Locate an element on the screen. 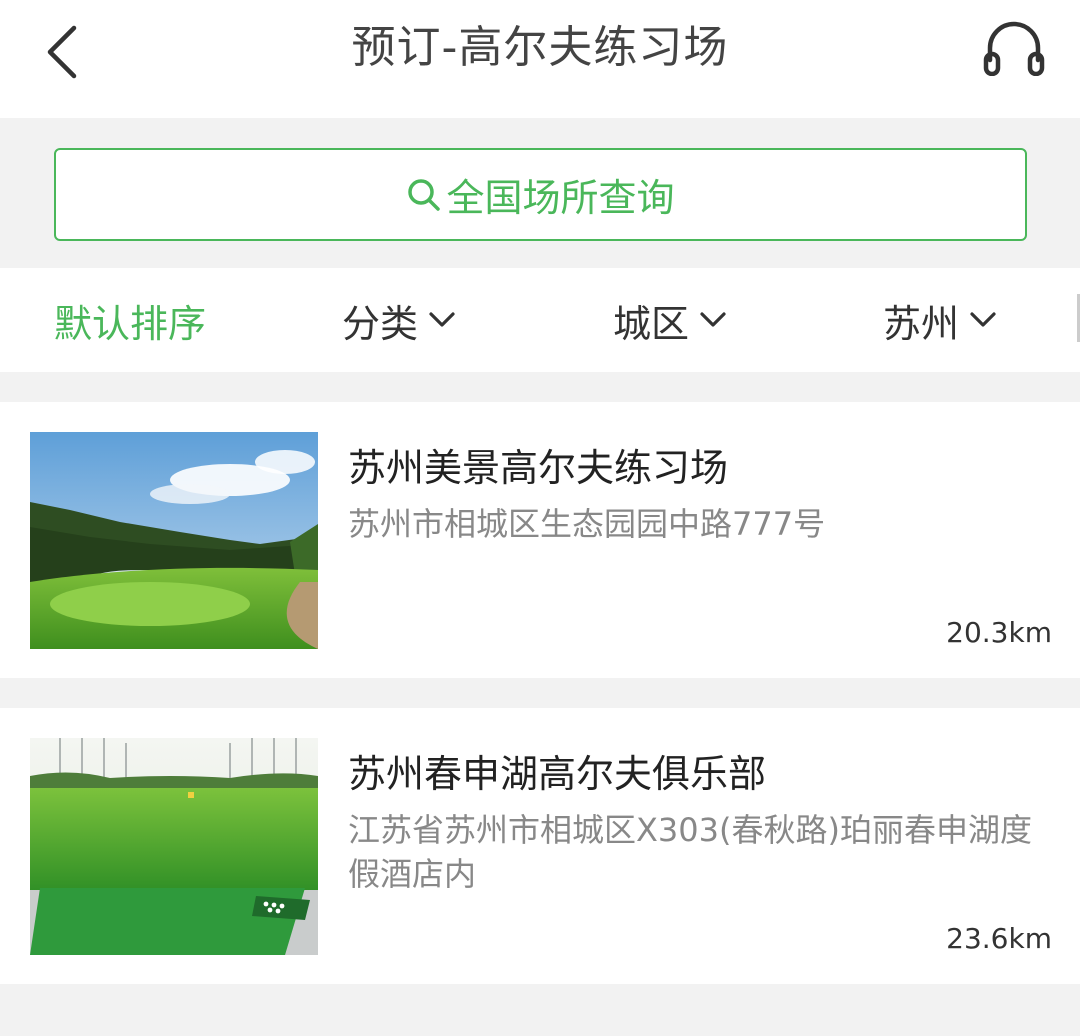  sort-default-filter: 默认排序 is located at coordinates (130, 320).